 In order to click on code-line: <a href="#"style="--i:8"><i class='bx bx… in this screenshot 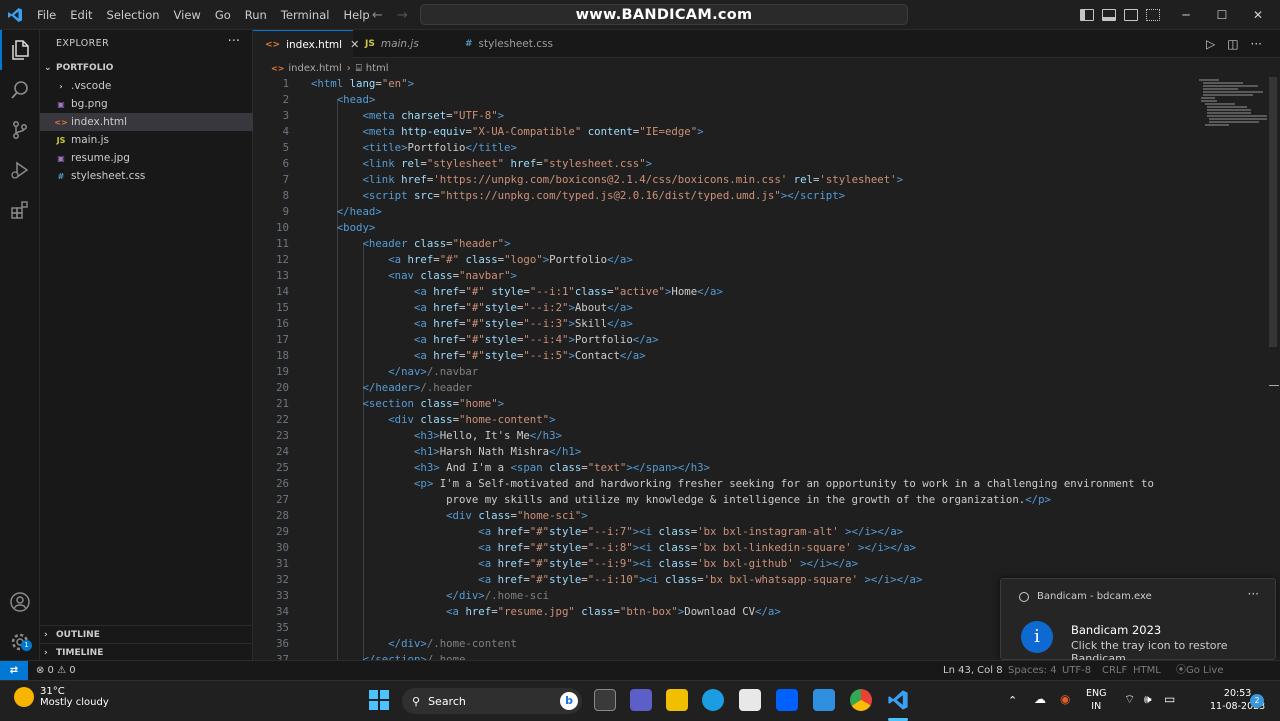, I will do `click(697, 547)`.